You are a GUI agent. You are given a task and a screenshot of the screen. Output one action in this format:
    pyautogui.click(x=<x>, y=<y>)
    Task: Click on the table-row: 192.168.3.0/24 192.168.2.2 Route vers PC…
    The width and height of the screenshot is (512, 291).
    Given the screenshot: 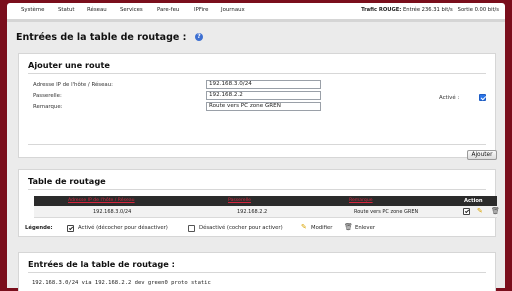 What is the action you would take?
    pyautogui.click(x=267, y=212)
    